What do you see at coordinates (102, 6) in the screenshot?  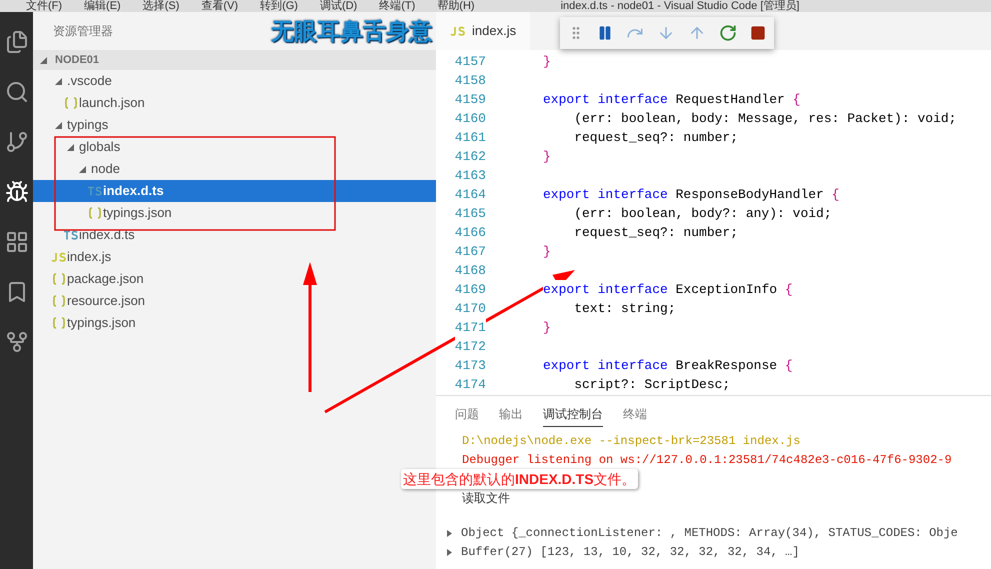 I see `menu-item: 编辑(E)` at bounding box center [102, 6].